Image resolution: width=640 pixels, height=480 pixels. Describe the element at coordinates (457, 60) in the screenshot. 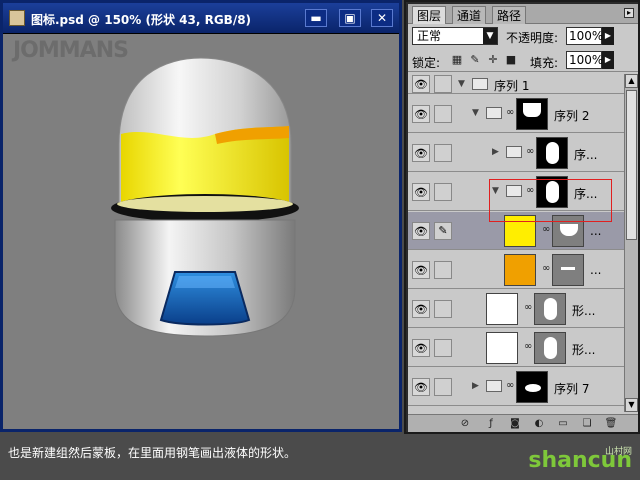

I see `lock-transparency-icon: ▦` at that location.